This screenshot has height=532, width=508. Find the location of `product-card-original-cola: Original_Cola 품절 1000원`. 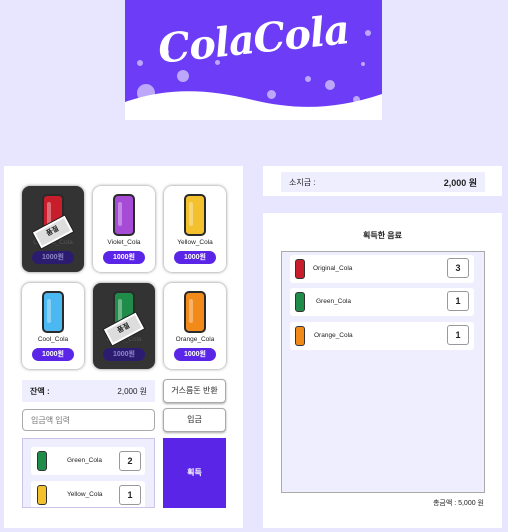

product-card-original-cola: Original_Cola 품절 1000원 is located at coordinates (53, 229).